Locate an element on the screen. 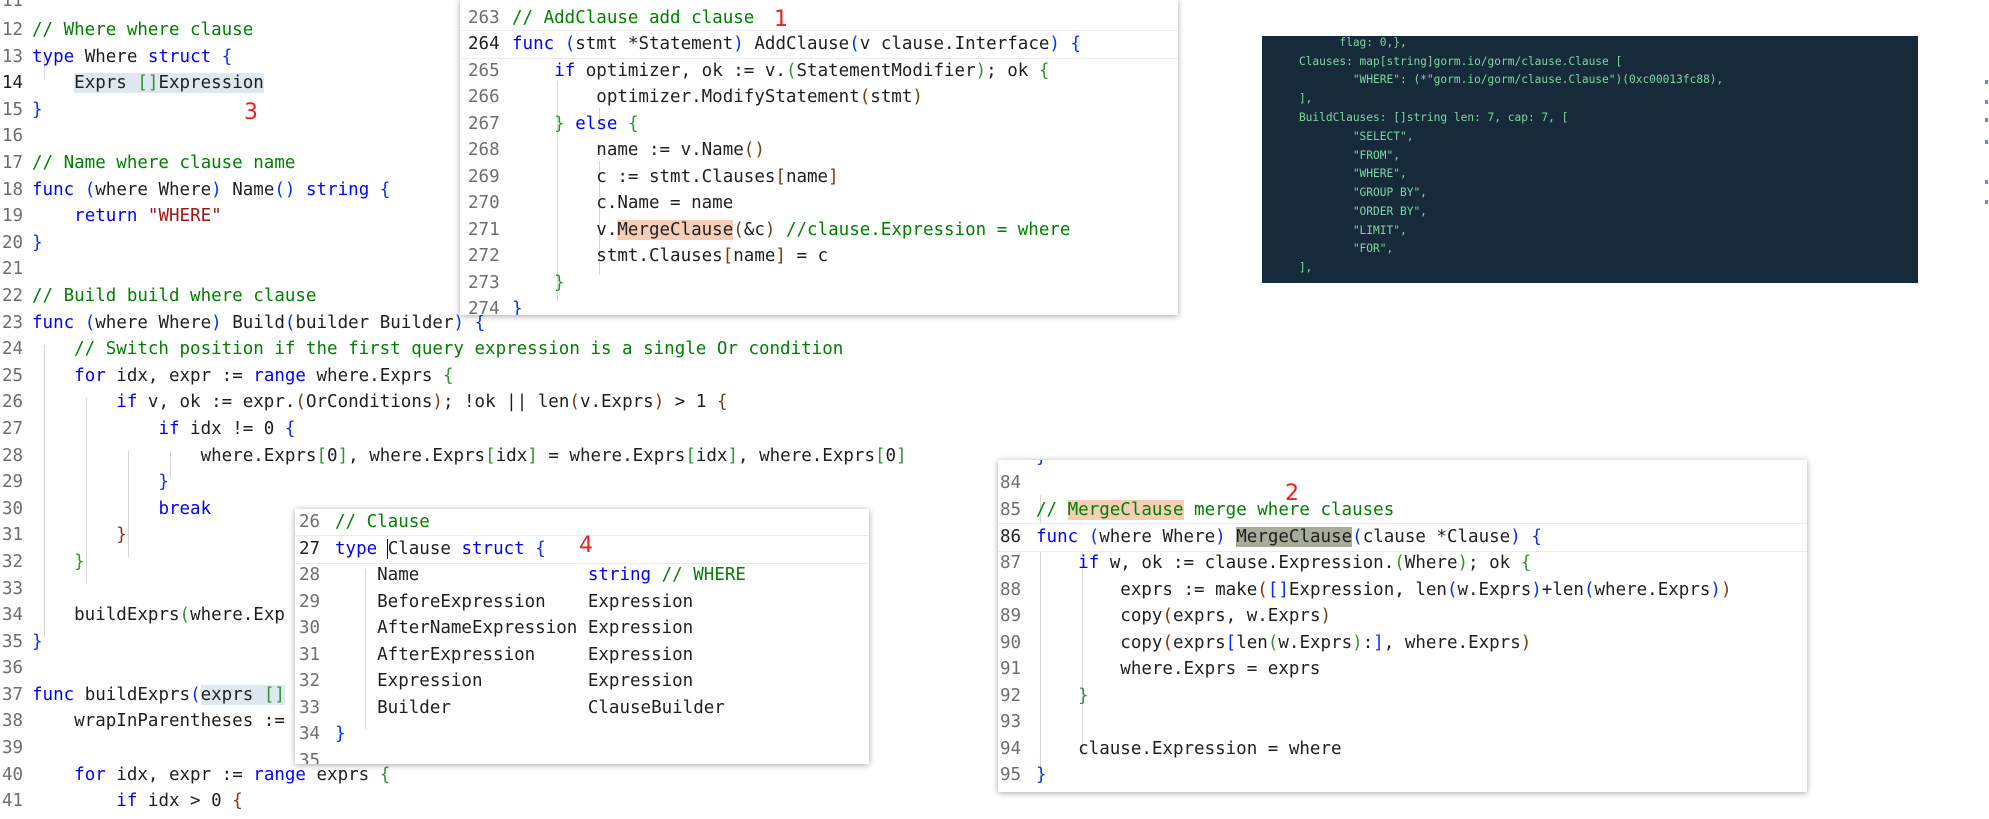 This screenshot has height=819, width=1989. code-text: type Clause struct { is located at coordinates (440, 549).